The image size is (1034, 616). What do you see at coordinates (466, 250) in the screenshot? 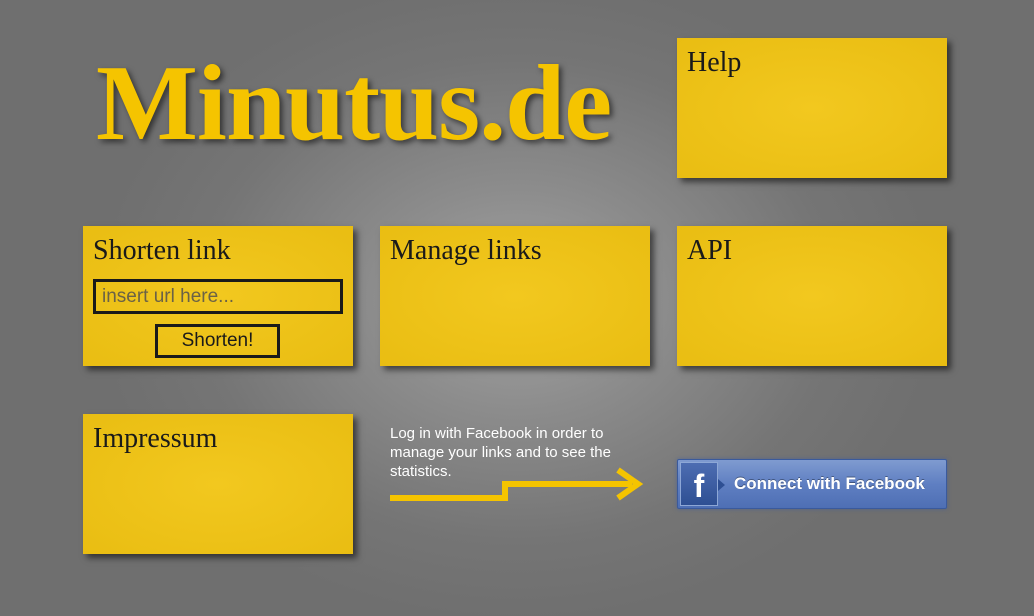
I see `manage-links-tile-title: Manage links` at bounding box center [466, 250].